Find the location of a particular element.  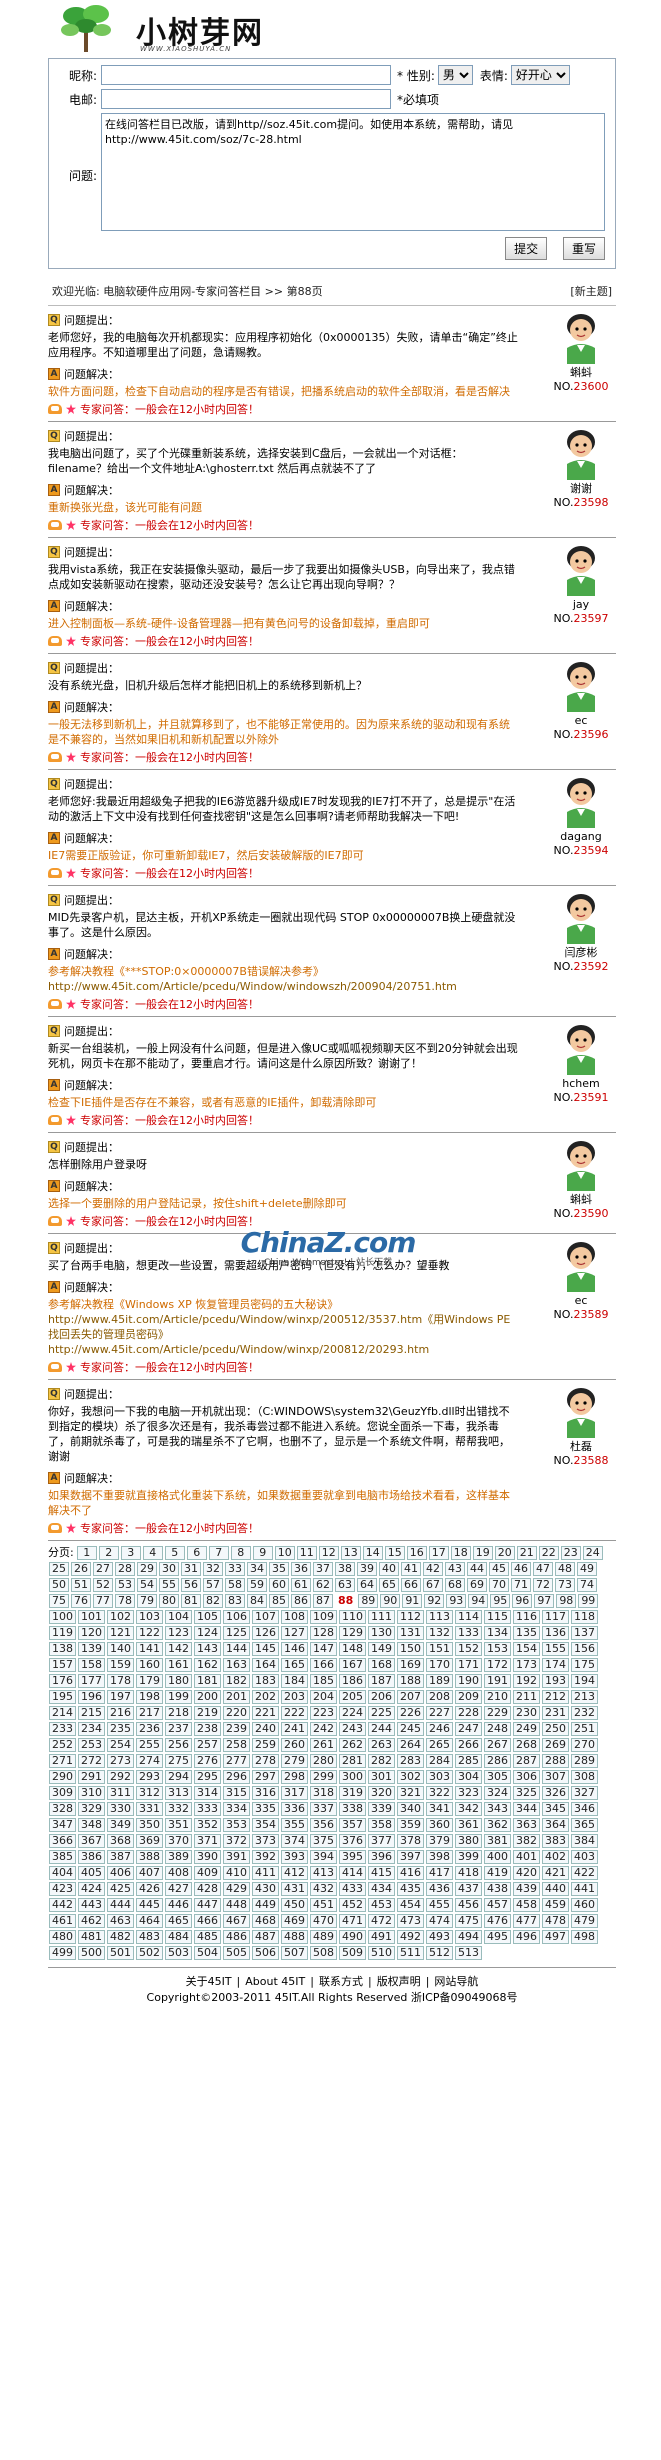

page-link: 142 is located at coordinates (178, 1649).